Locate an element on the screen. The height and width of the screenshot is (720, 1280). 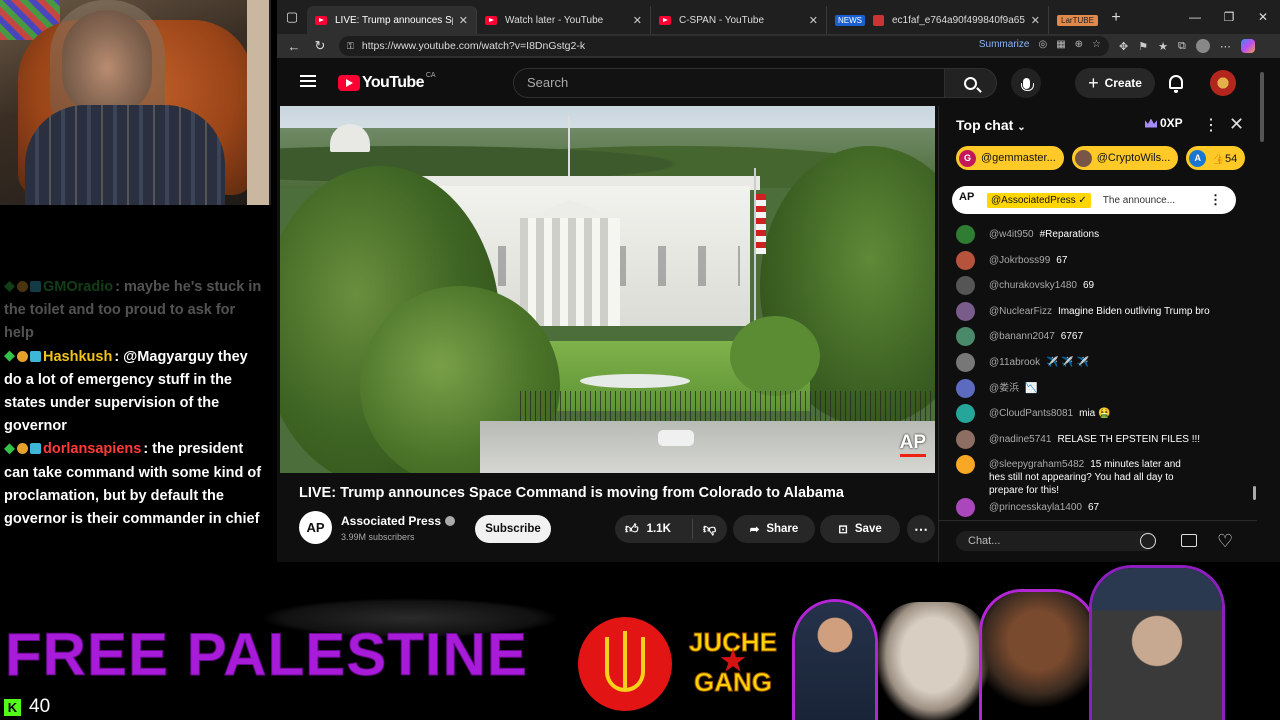
chat-message: @11abrook ✈️ ✈️ ✈️ is located at coordinates (1101, 365).